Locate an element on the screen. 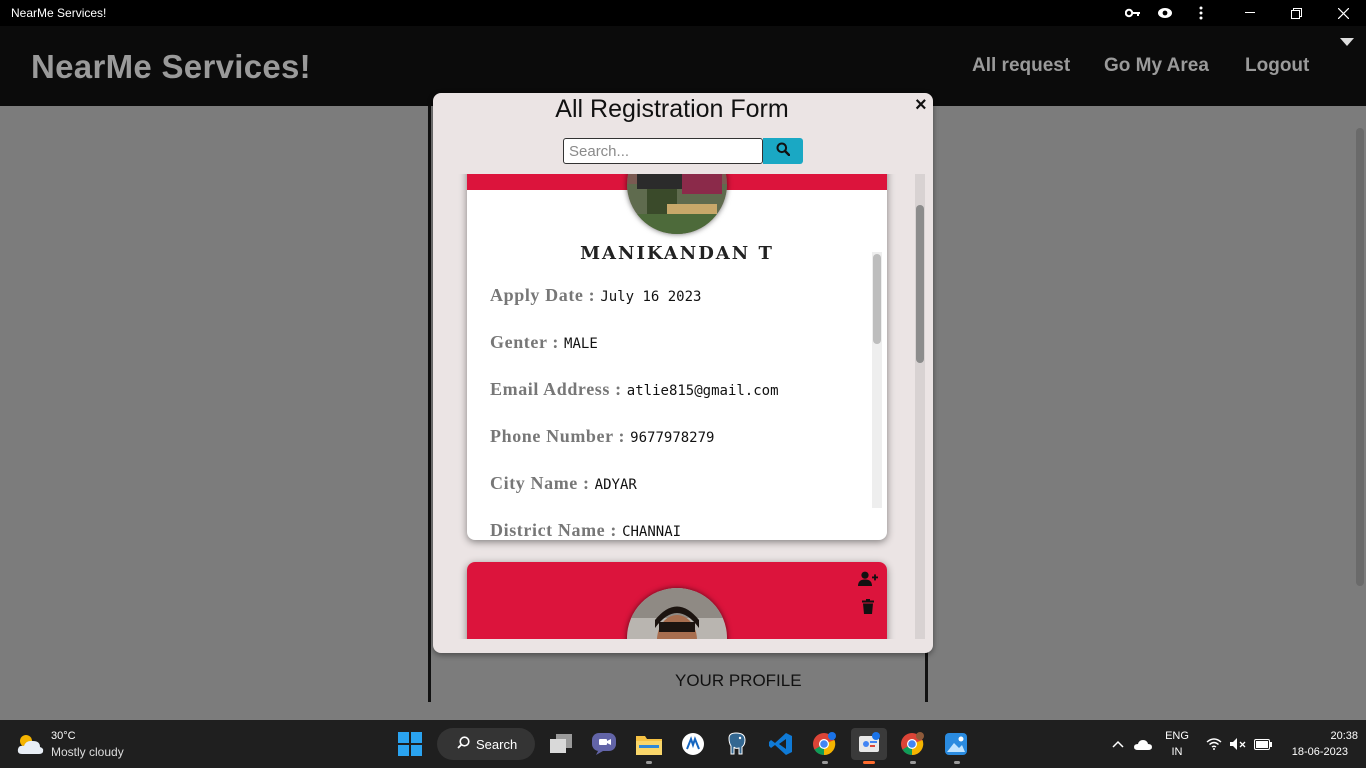  taskbar-search-label: Search is located at coordinates (497, 744).